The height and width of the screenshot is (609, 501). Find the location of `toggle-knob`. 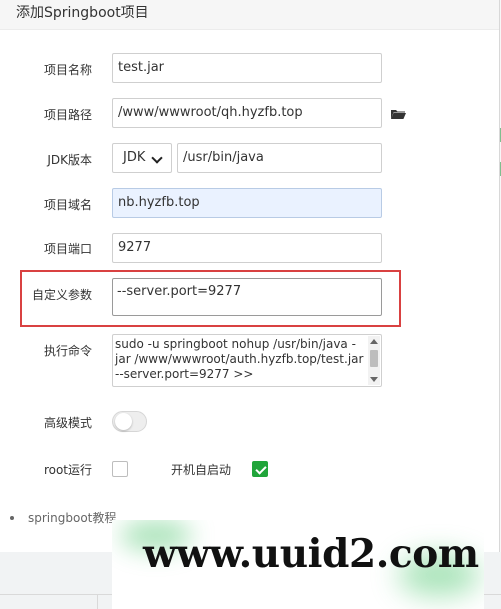

toggle-knob is located at coordinates (123, 421).